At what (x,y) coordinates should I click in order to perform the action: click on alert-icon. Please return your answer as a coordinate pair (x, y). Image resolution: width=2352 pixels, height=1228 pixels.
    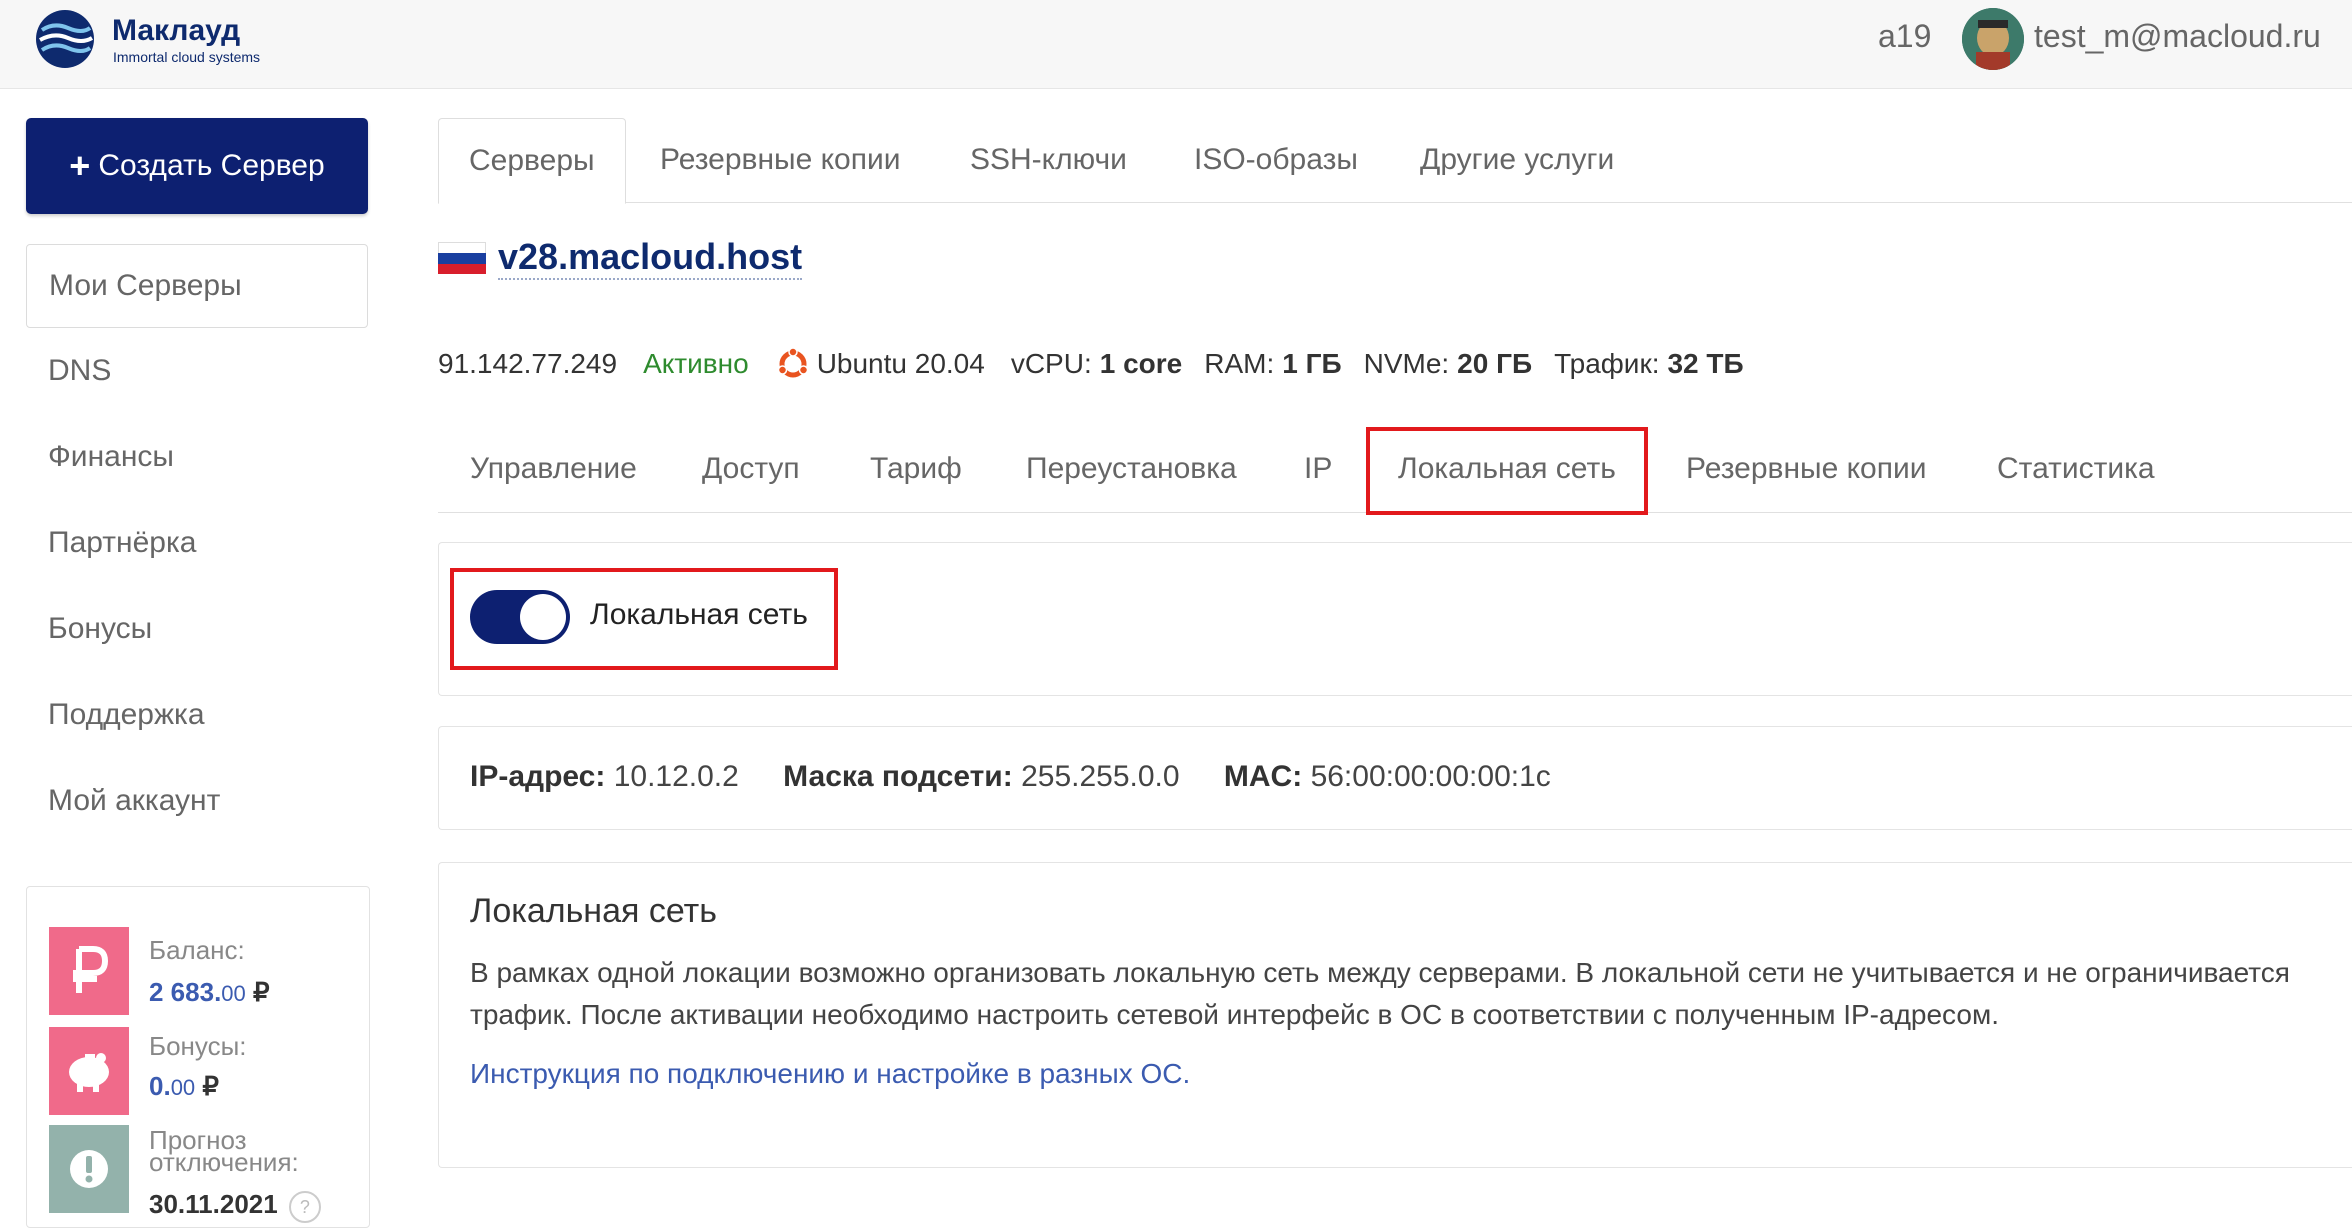
    Looking at the image, I should click on (89, 1169).